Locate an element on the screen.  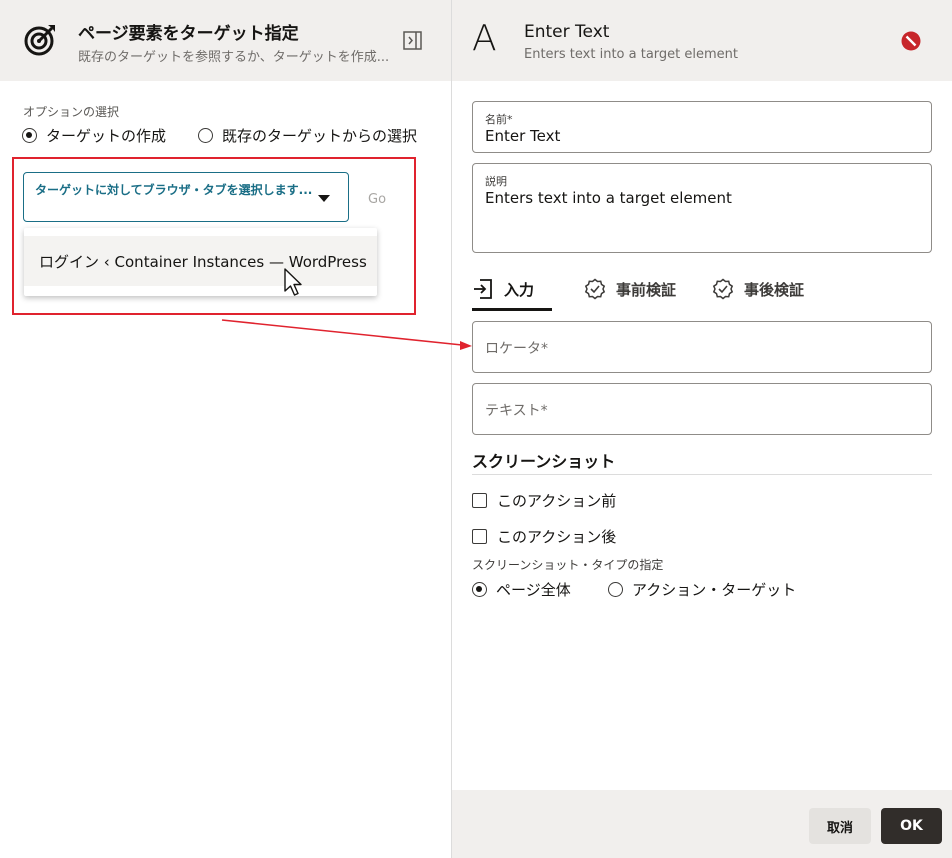
checkbox-after-action: このアクション後 is located at coordinates (544, 536).